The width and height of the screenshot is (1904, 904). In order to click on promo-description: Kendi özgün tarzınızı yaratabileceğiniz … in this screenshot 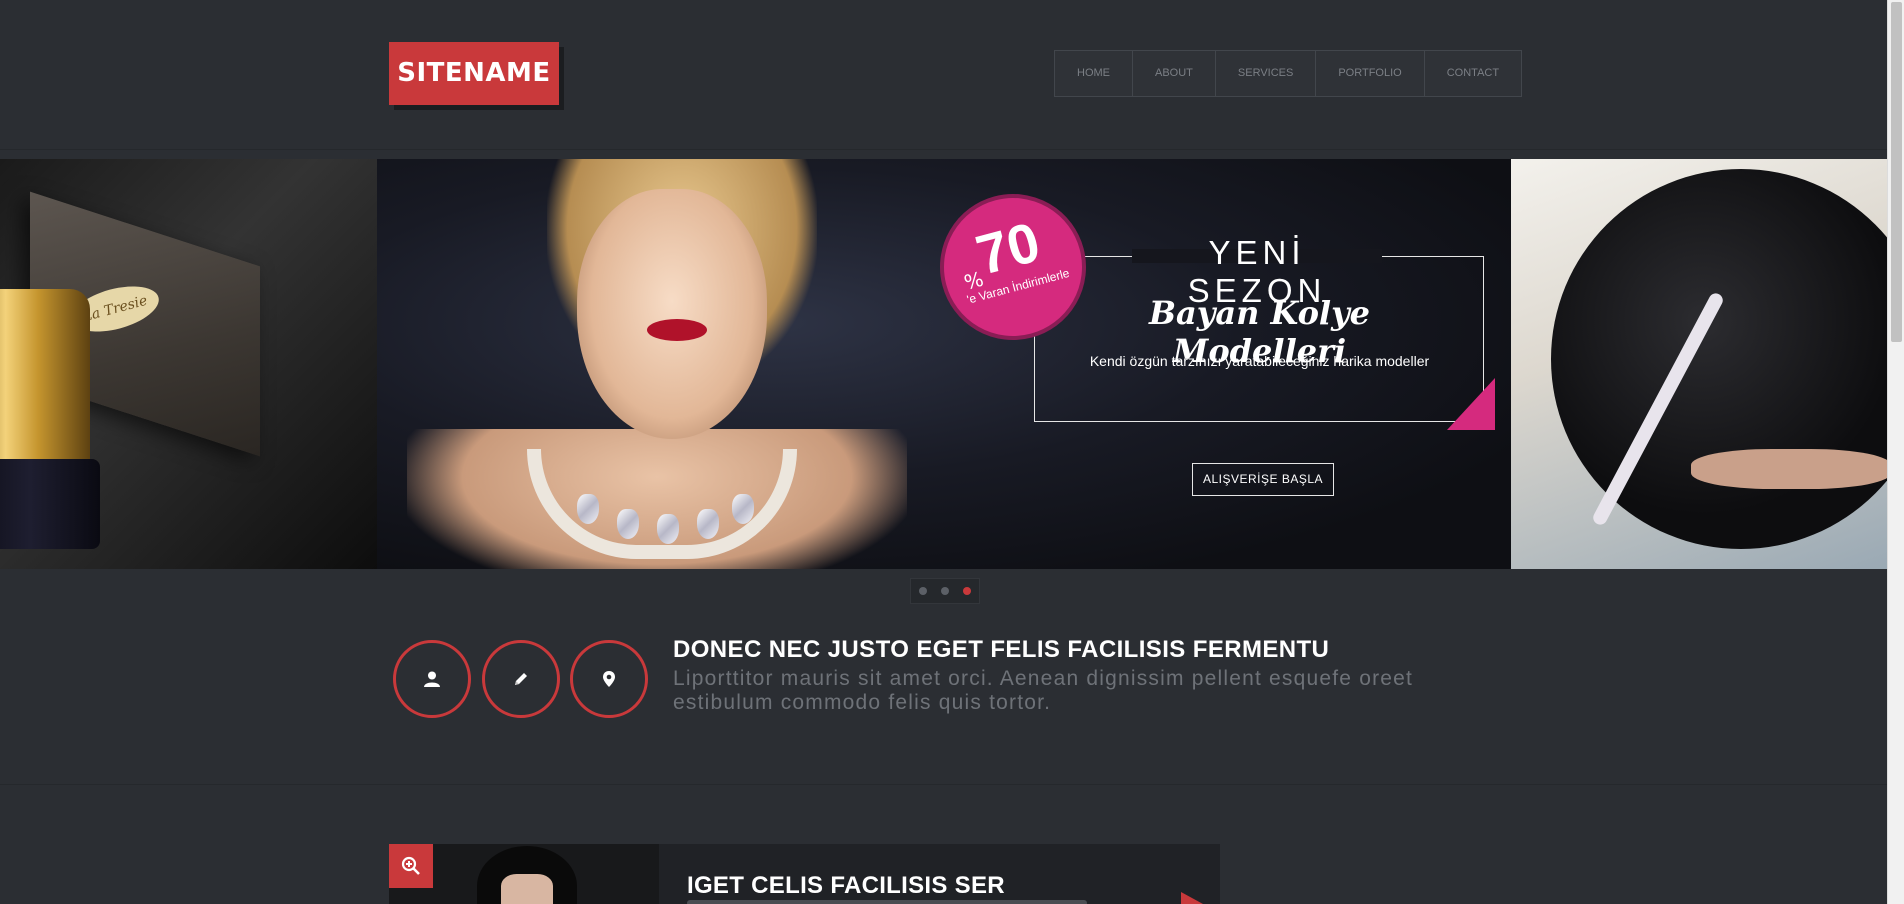, I will do `click(1259, 361)`.